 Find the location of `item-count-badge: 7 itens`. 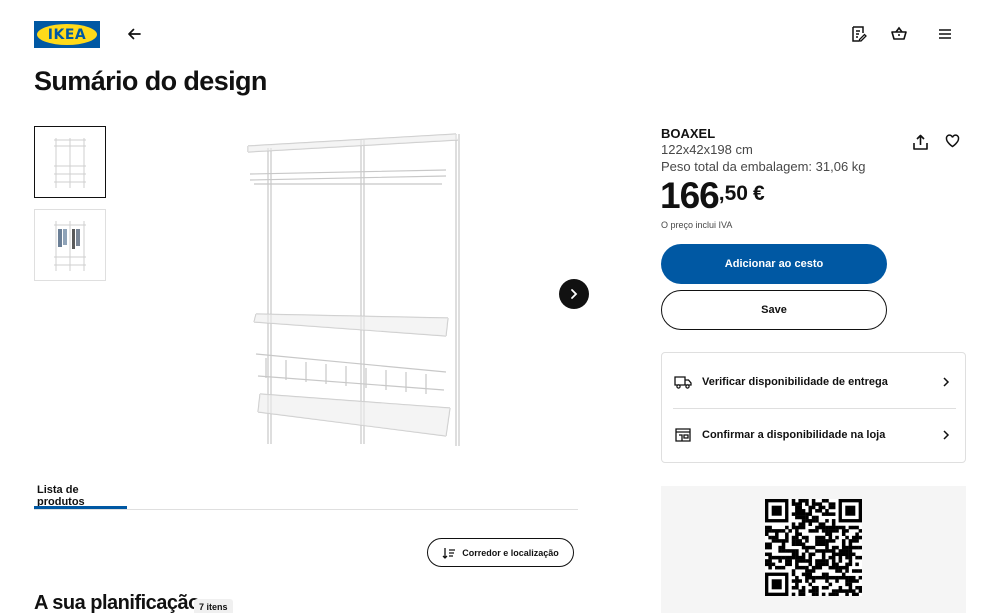

item-count-badge: 7 itens is located at coordinates (213, 606).